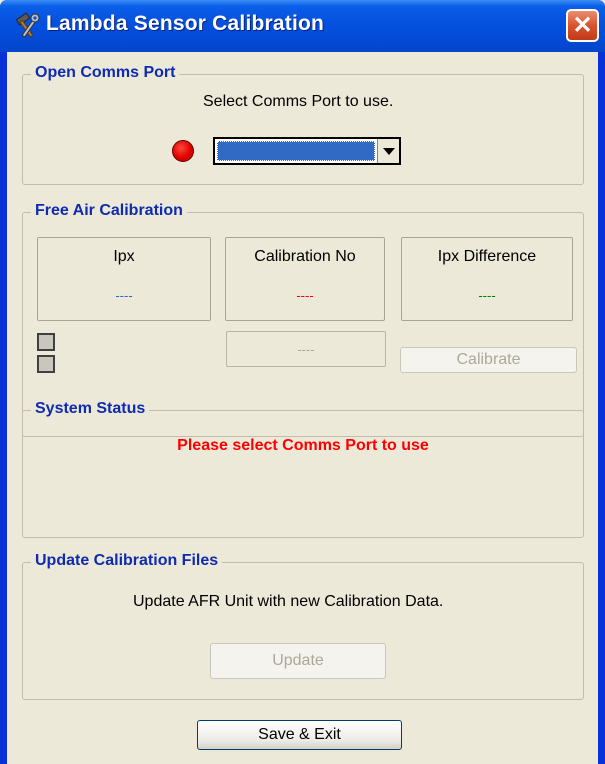 The height and width of the screenshot is (764, 605). Describe the element at coordinates (27, 25) in the screenshot. I see `tools-icon` at that location.